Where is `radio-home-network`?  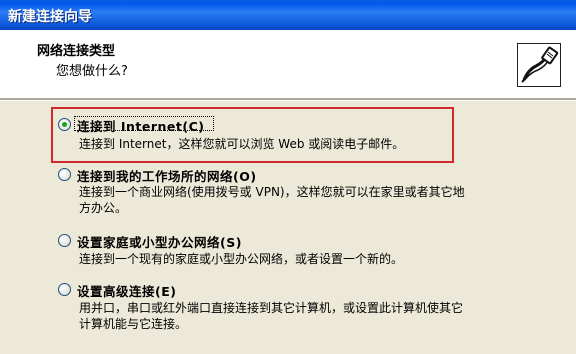
radio-home-network is located at coordinates (64, 240).